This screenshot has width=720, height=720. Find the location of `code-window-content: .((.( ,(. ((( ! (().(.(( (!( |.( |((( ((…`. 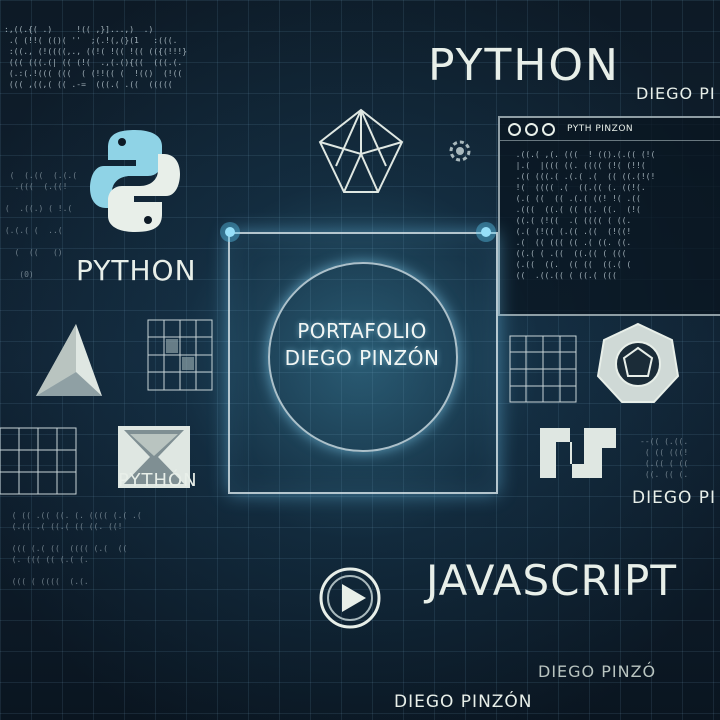

code-window-content: .((.( ,(. ((( ! (().(.(( (!( |.( |((( ((… is located at coordinates (585, 215).